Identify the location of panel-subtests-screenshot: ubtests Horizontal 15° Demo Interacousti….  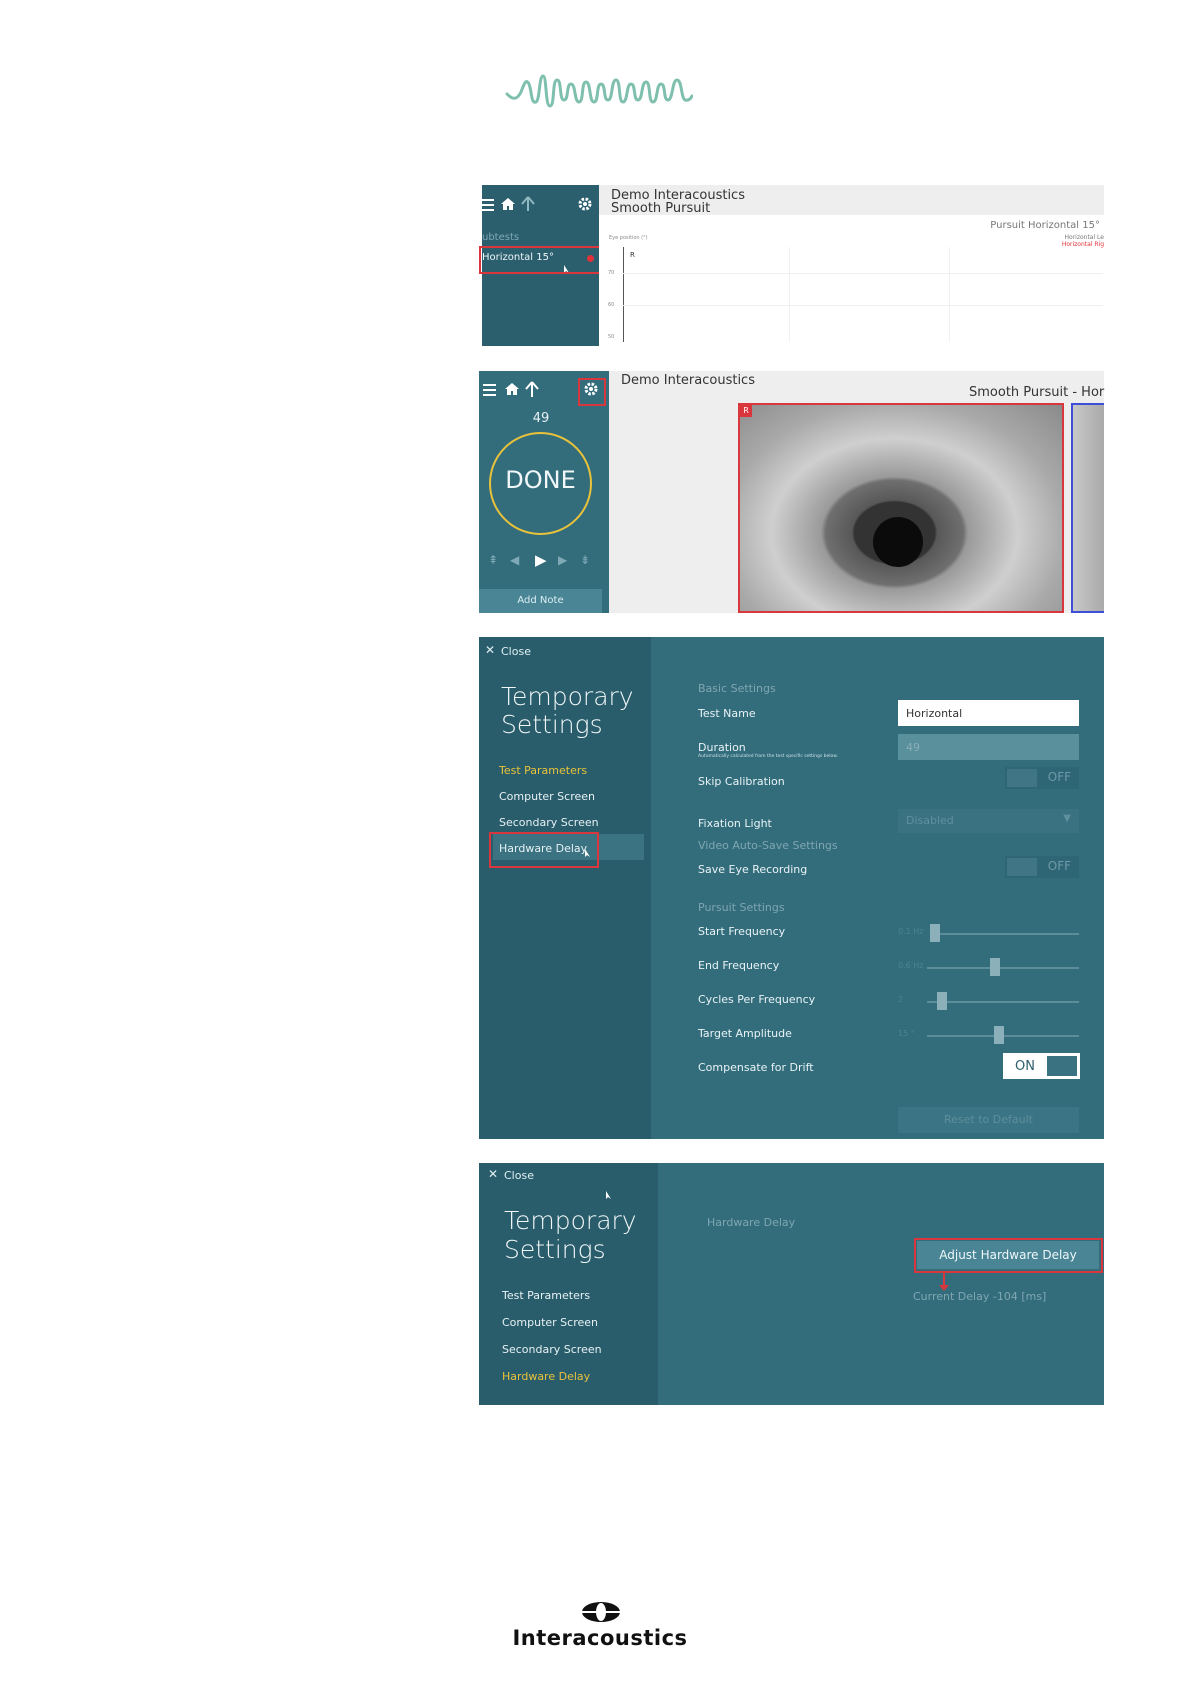
(791, 265).